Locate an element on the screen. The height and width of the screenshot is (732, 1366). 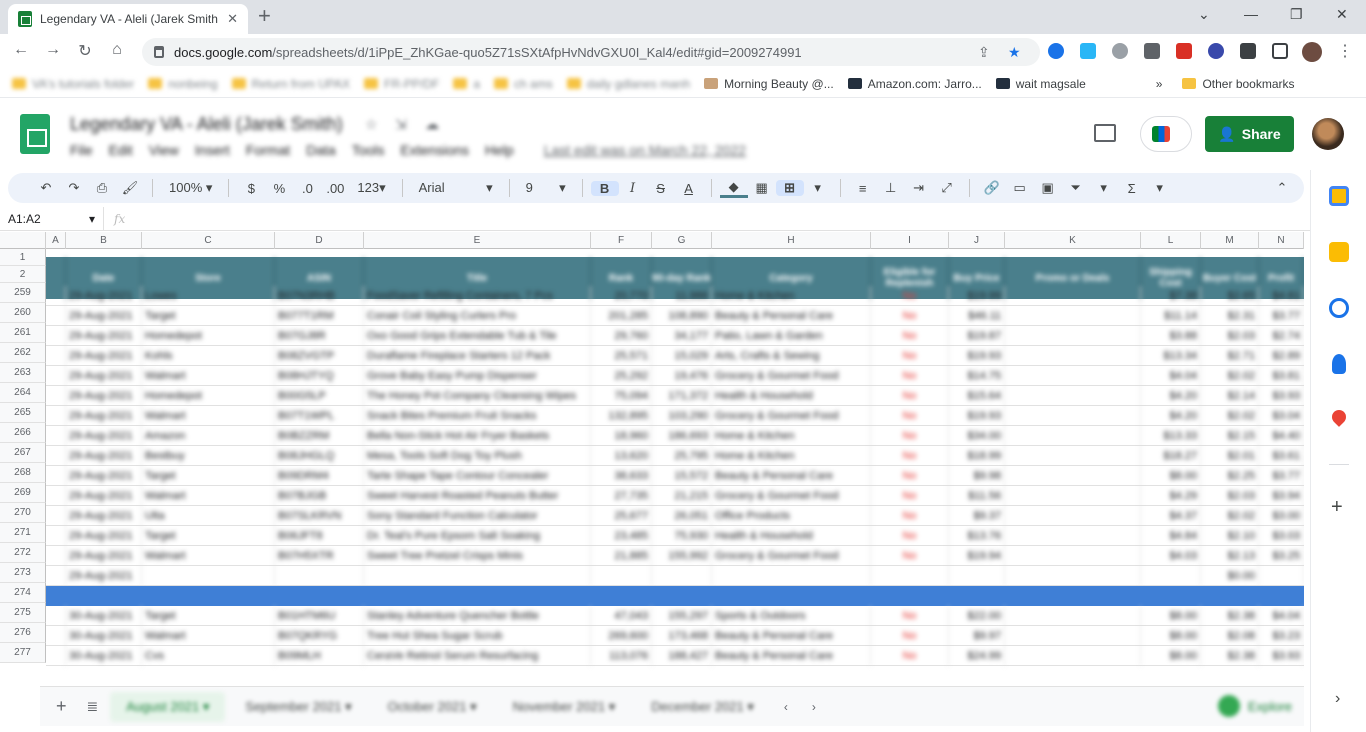
fill-color-icon: ◆ is located at coordinates (733, 188).